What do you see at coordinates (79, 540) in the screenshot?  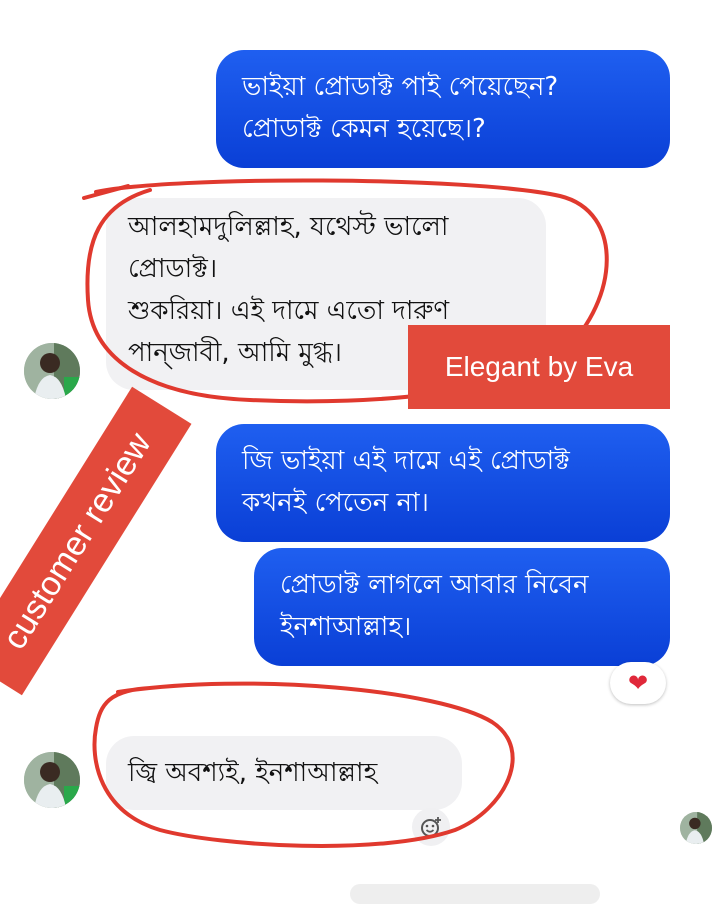 I see `review-tag-label: customer review` at bounding box center [79, 540].